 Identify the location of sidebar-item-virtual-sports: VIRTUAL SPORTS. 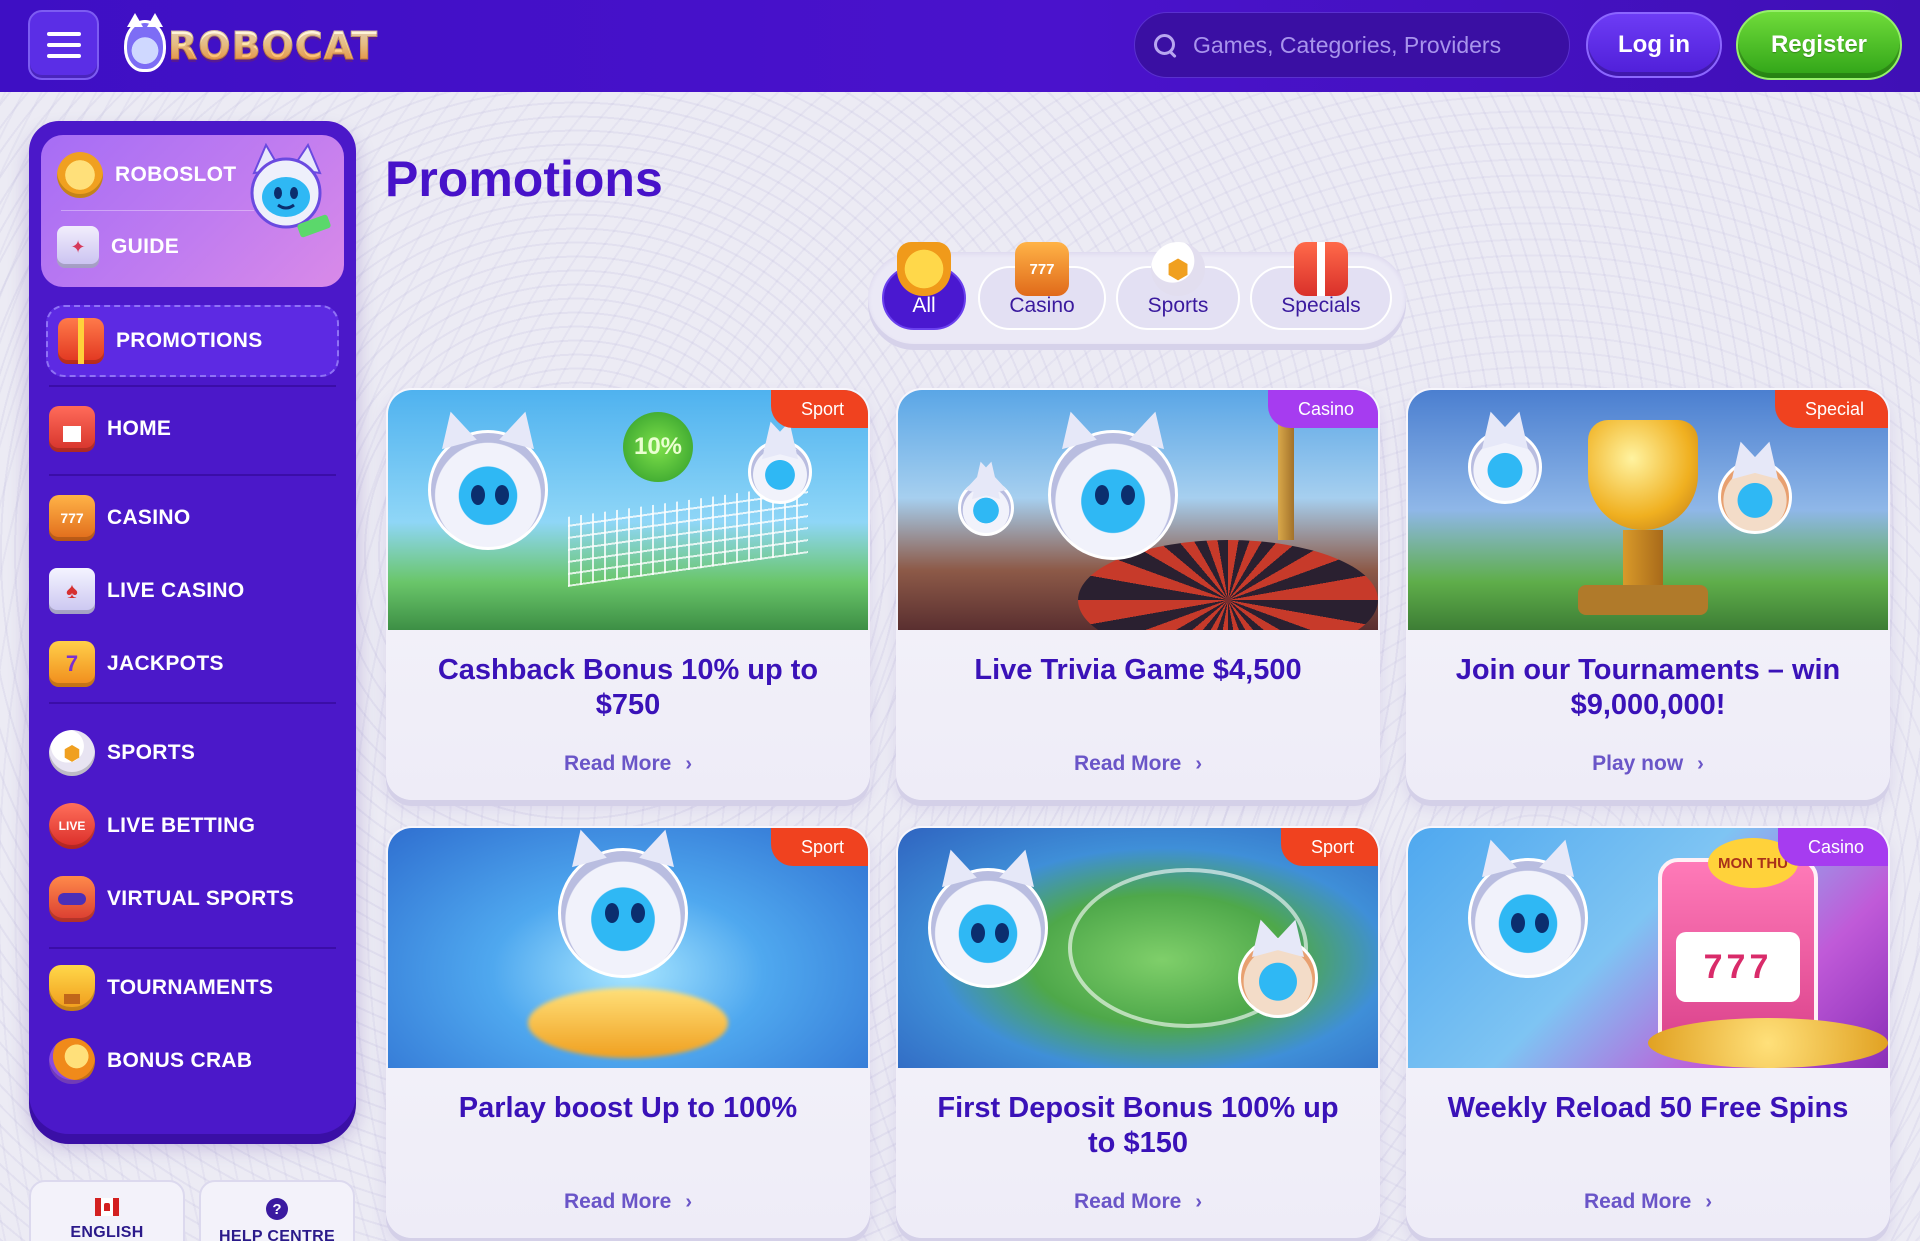
(194, 899).